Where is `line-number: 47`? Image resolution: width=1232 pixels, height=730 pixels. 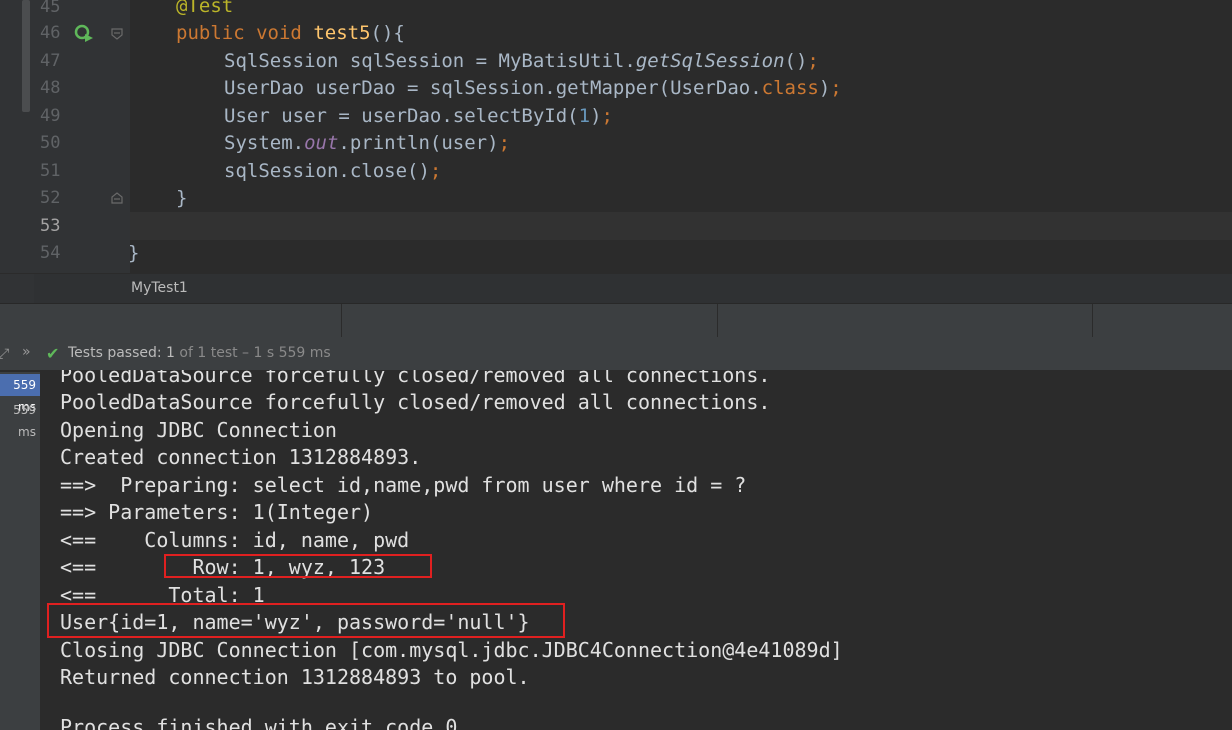
line-number: 47 is located at coordinates (50, 61).